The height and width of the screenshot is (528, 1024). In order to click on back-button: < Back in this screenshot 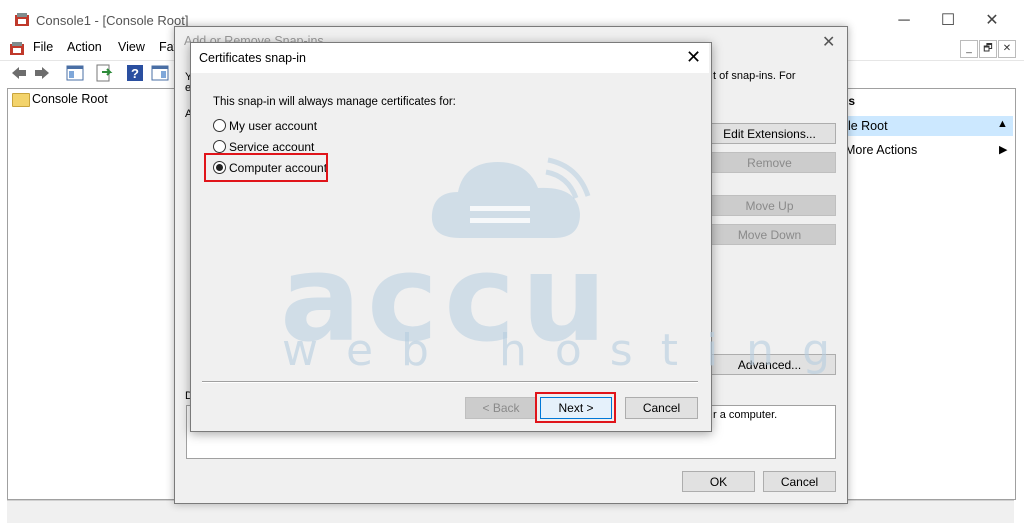, I will do `click(501, 408)`.